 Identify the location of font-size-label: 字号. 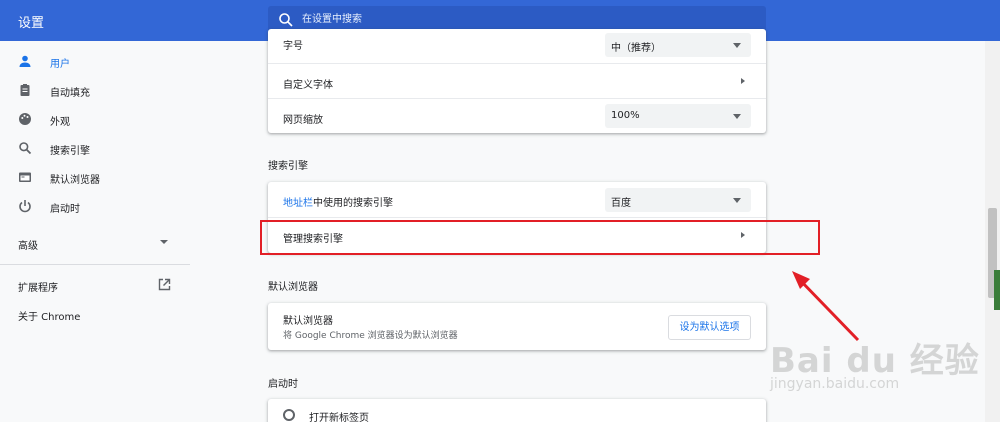
(293, 46).